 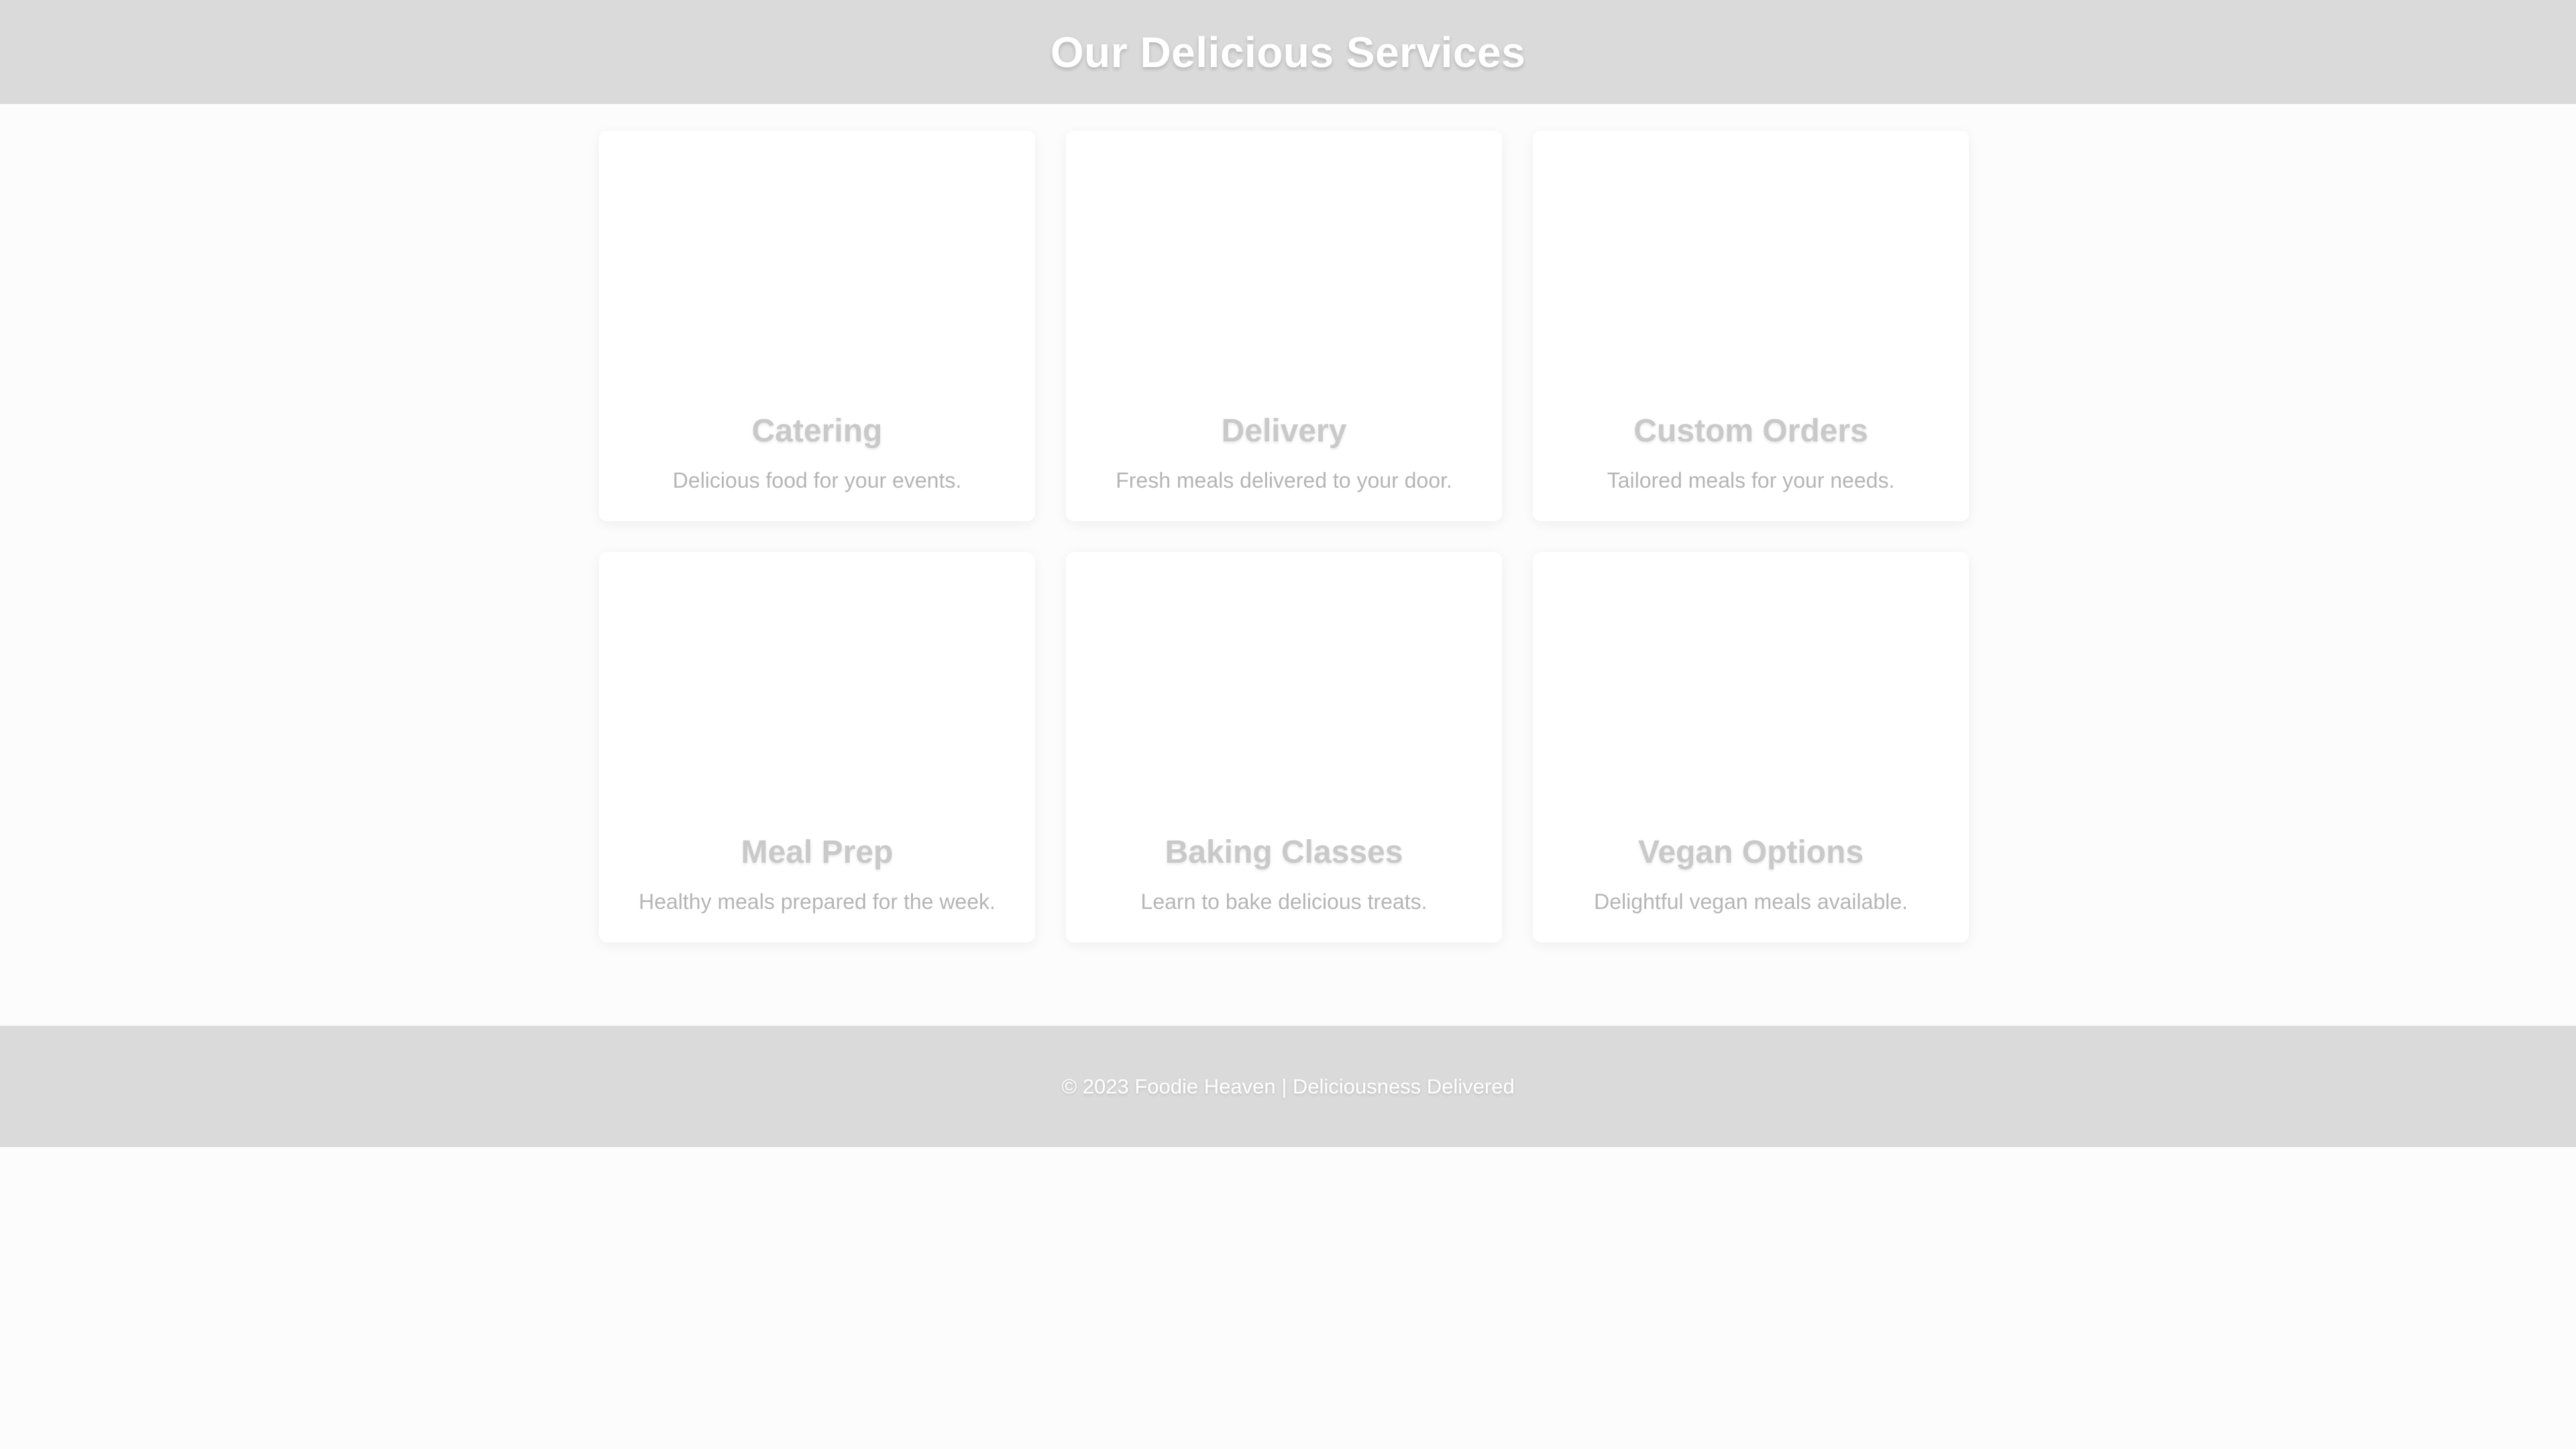 I want to click on page-header: Our Delicious Services, so click(x=1288, y=52).